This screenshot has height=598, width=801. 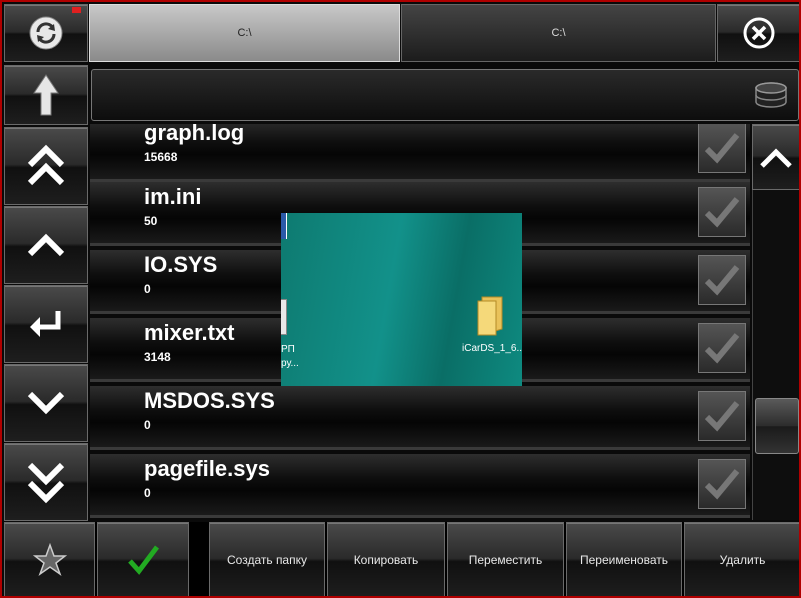 I want to click on close-icon, so click(x=759, y=33).